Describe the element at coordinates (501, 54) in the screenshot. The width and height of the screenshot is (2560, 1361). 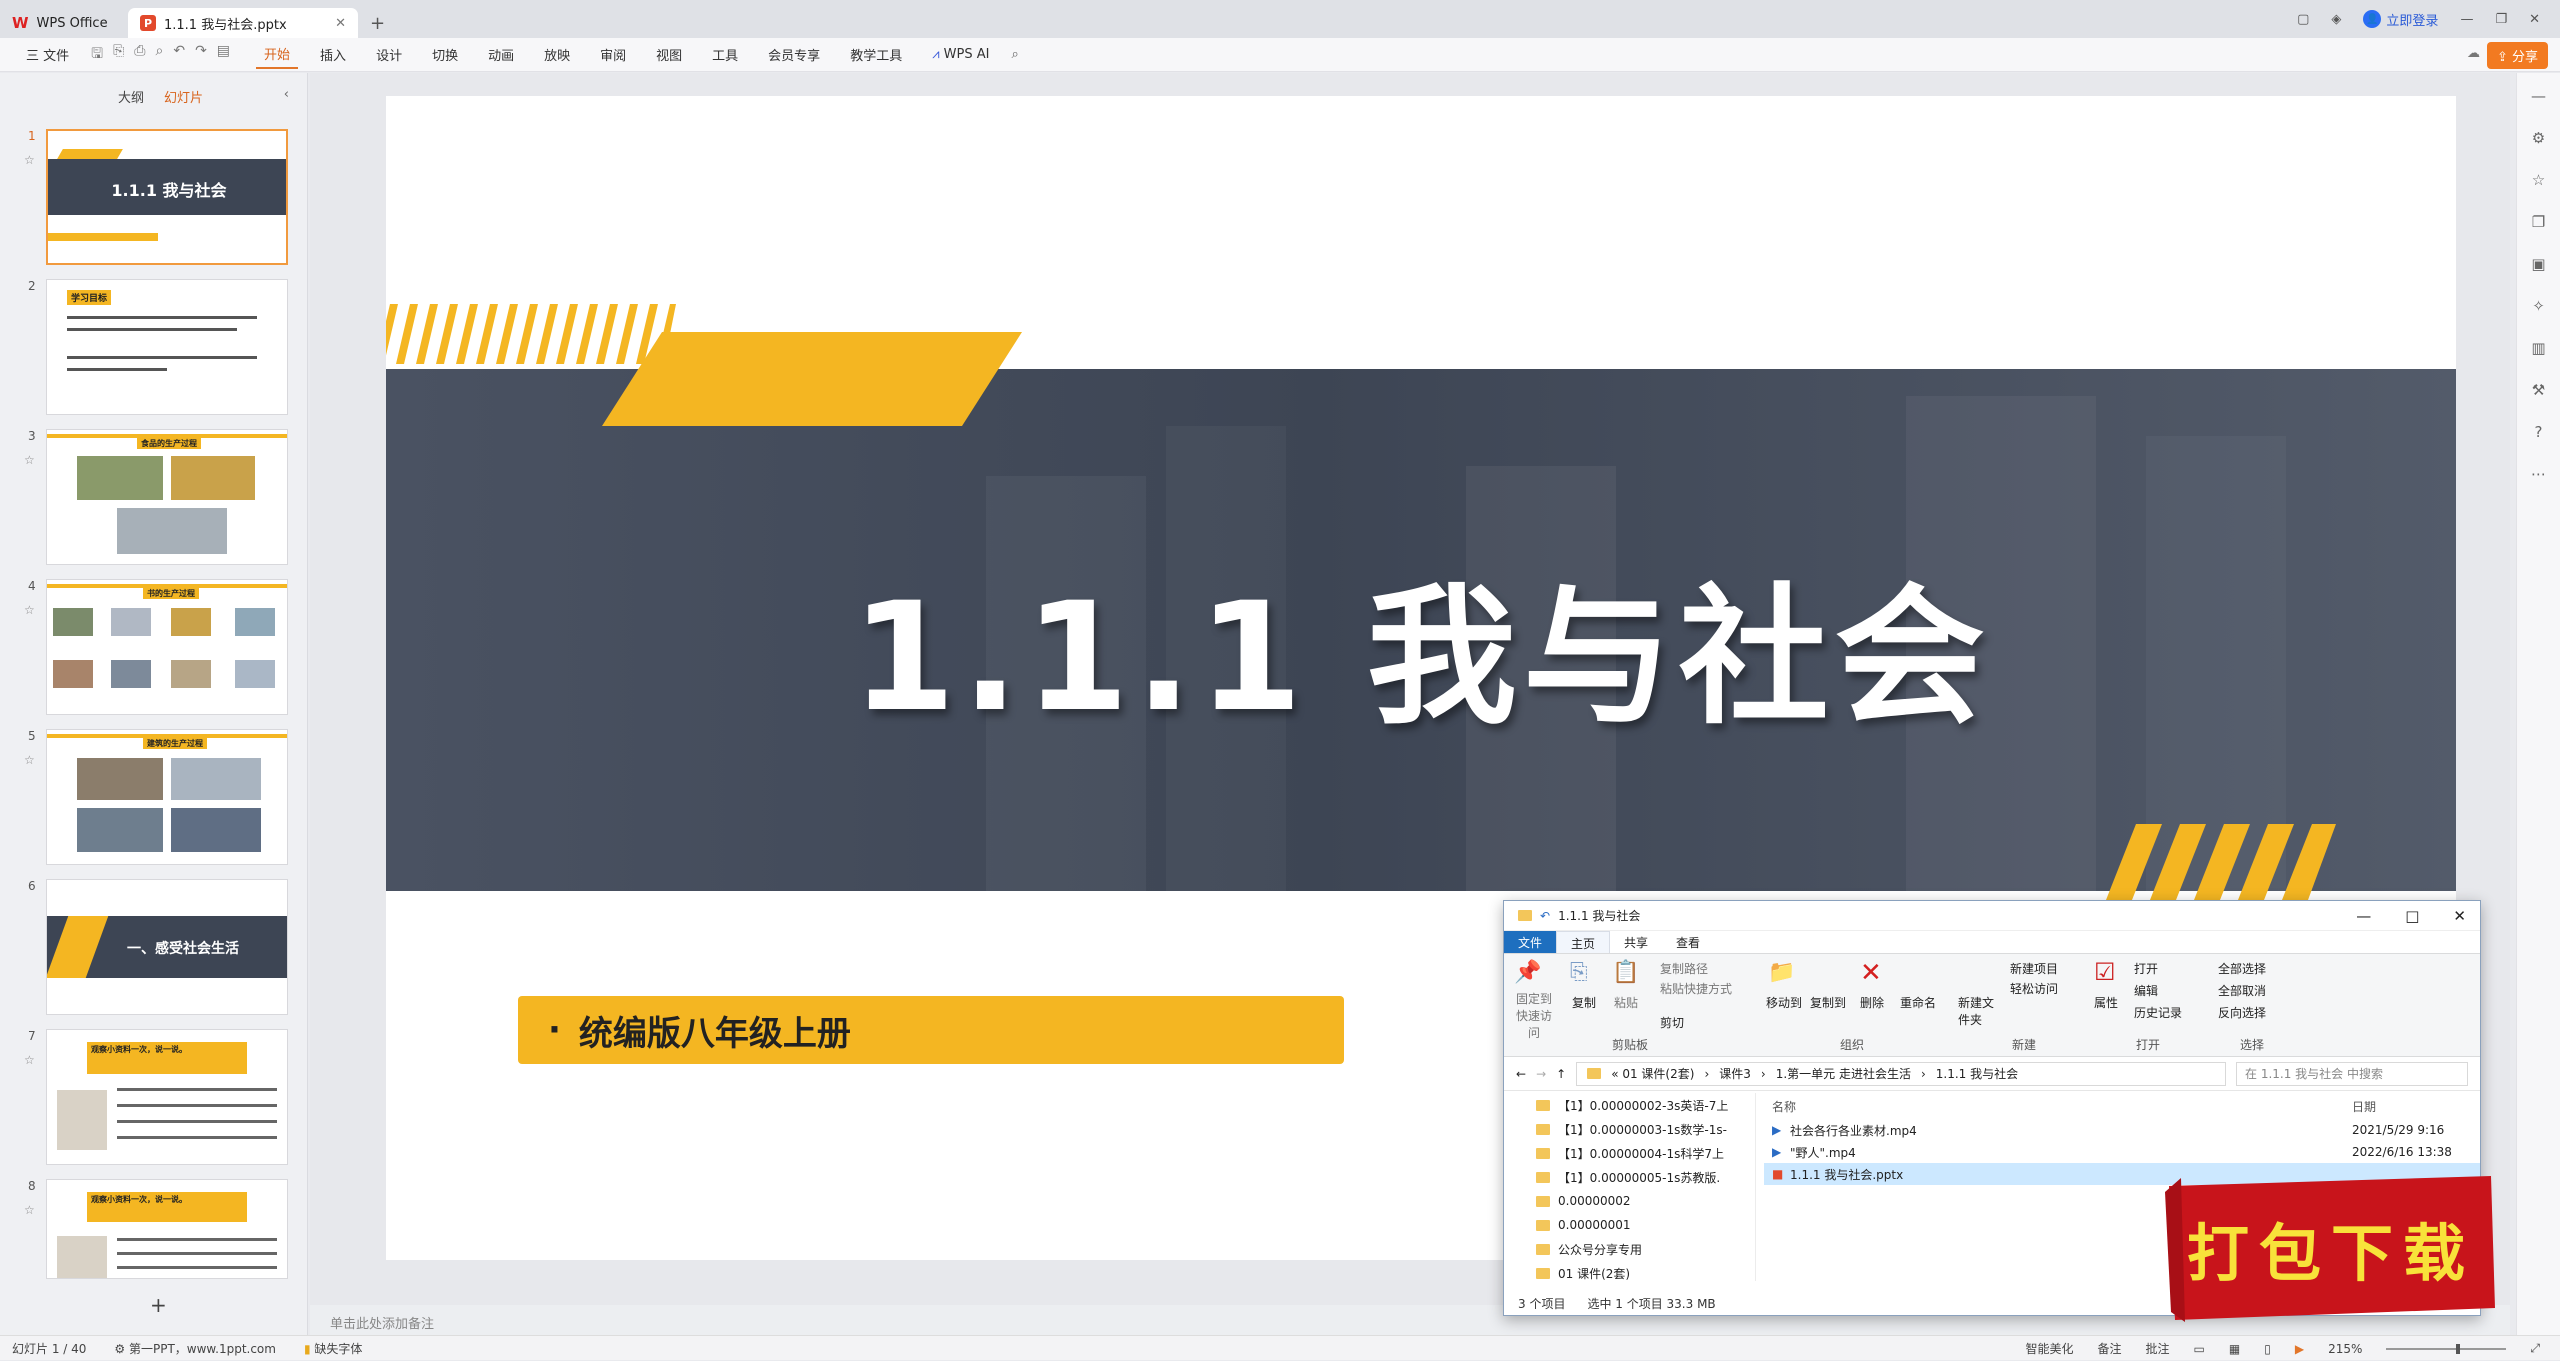
I see `tab-animation: 动画` at that location.